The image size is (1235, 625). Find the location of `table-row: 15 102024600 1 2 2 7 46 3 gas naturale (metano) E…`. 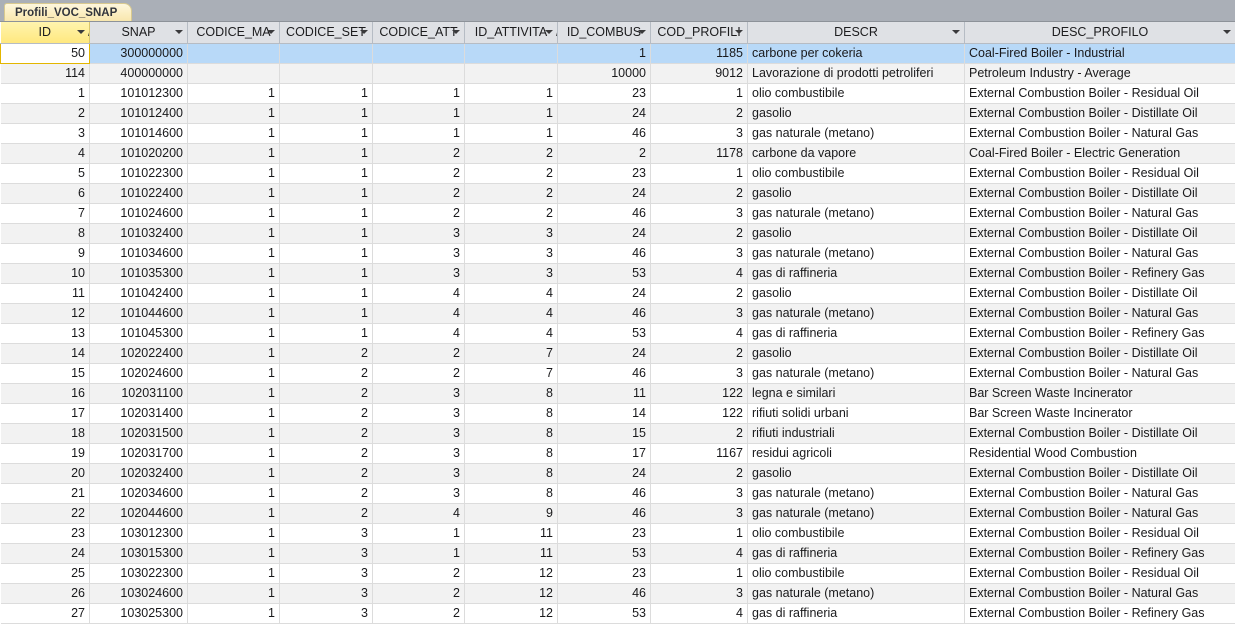

table-row: 15 102024600 1 2 2 7 46 3 gas naturale (metano) E… is located at coordinates (617, 373).